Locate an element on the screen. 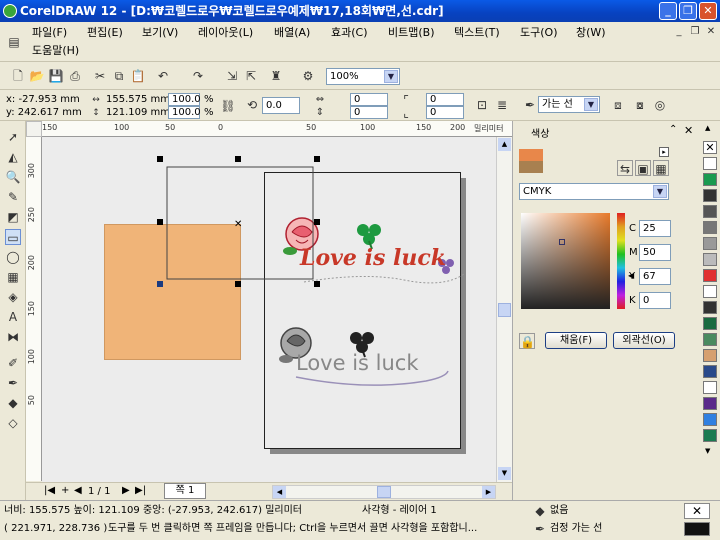 The height and width of the screenshot is (540, 720). last-page-icon: ▶| is located at coordinates (140, 490).